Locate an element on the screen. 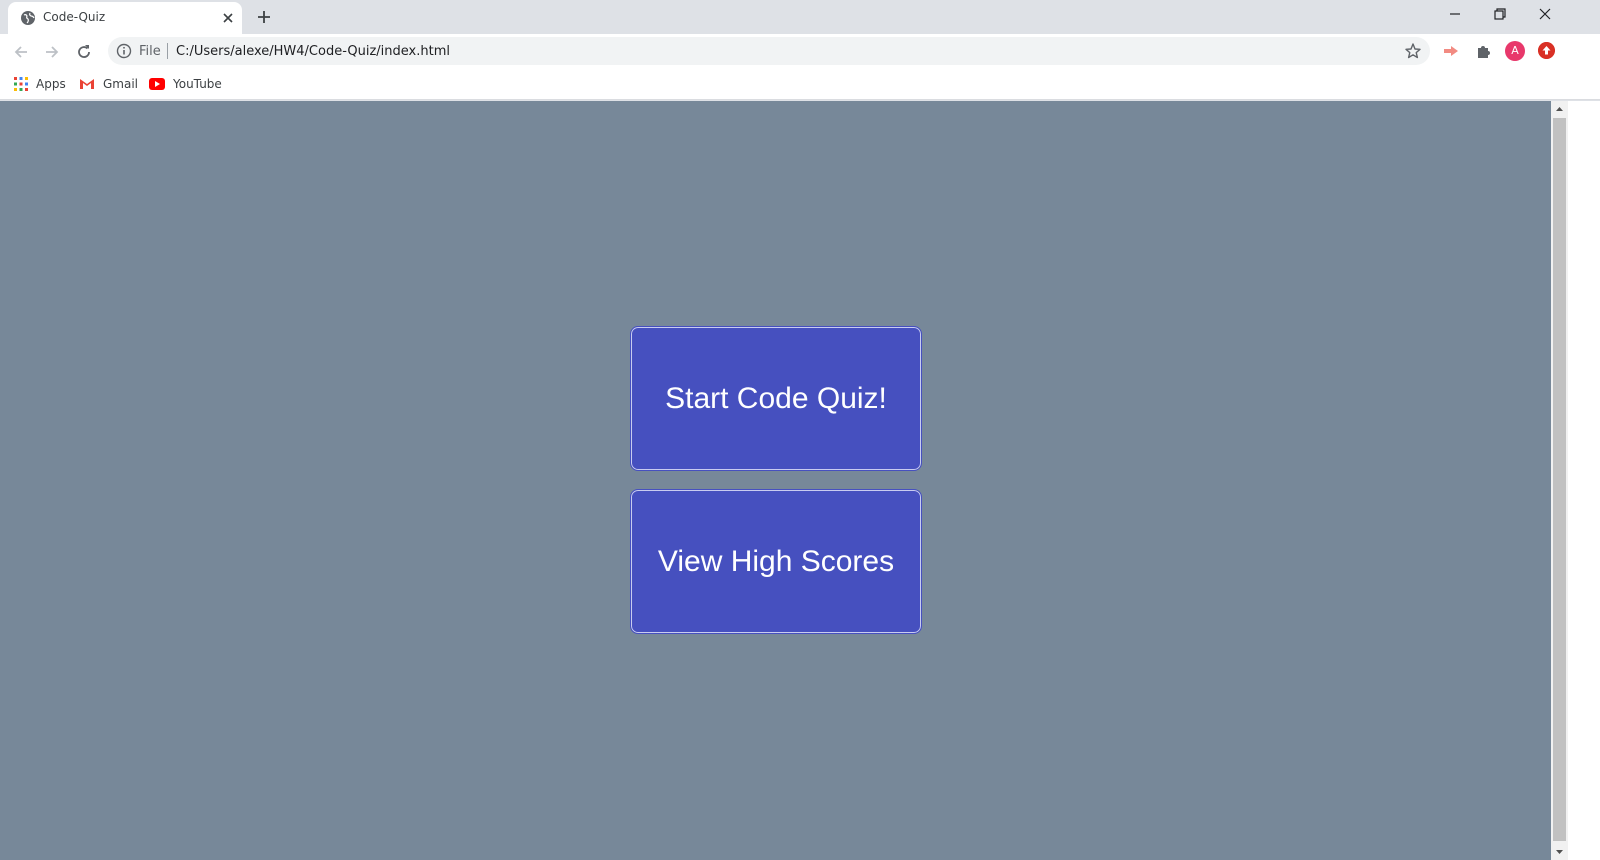 The image size is (1600, 860). url-text: C:/Users/alexe/HW4/Code-Quiz/index.html is located at coordinates (313, 51).